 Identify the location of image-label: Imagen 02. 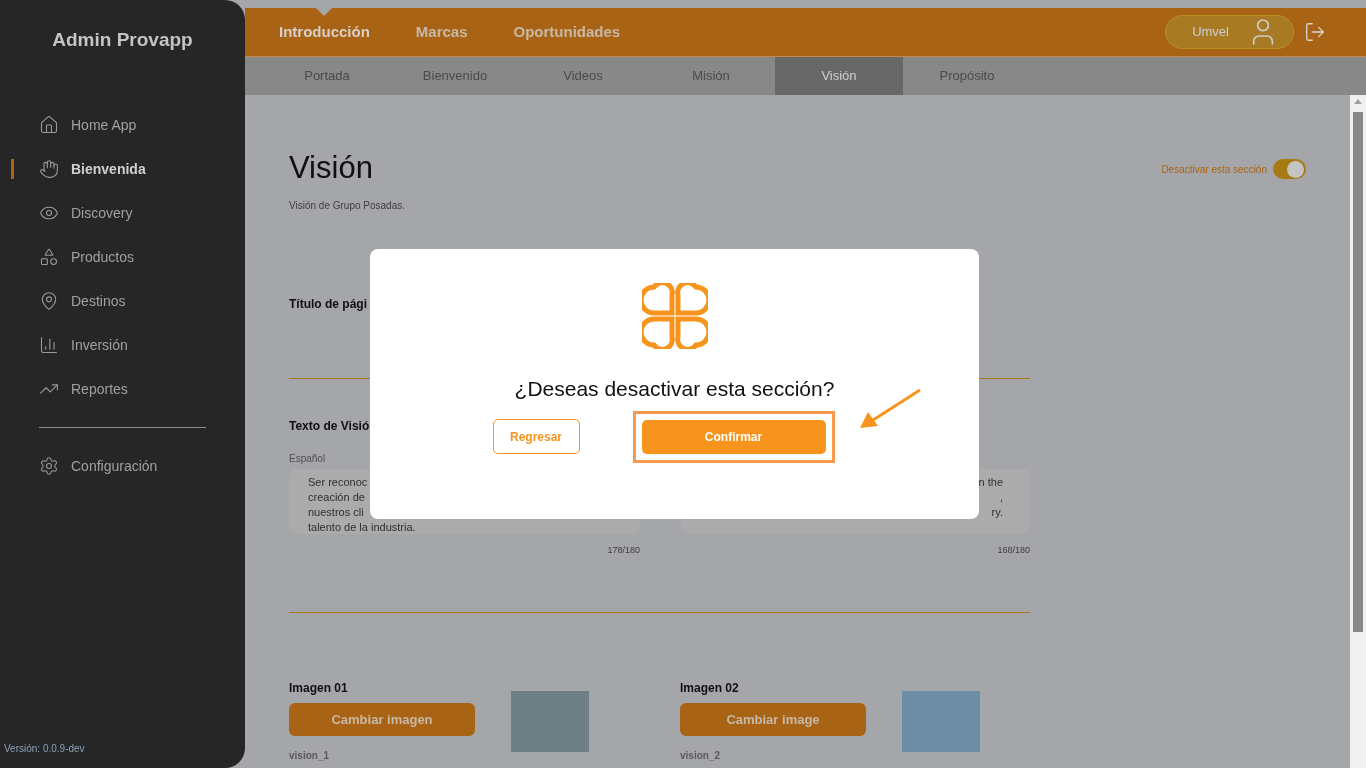
(710, 688).